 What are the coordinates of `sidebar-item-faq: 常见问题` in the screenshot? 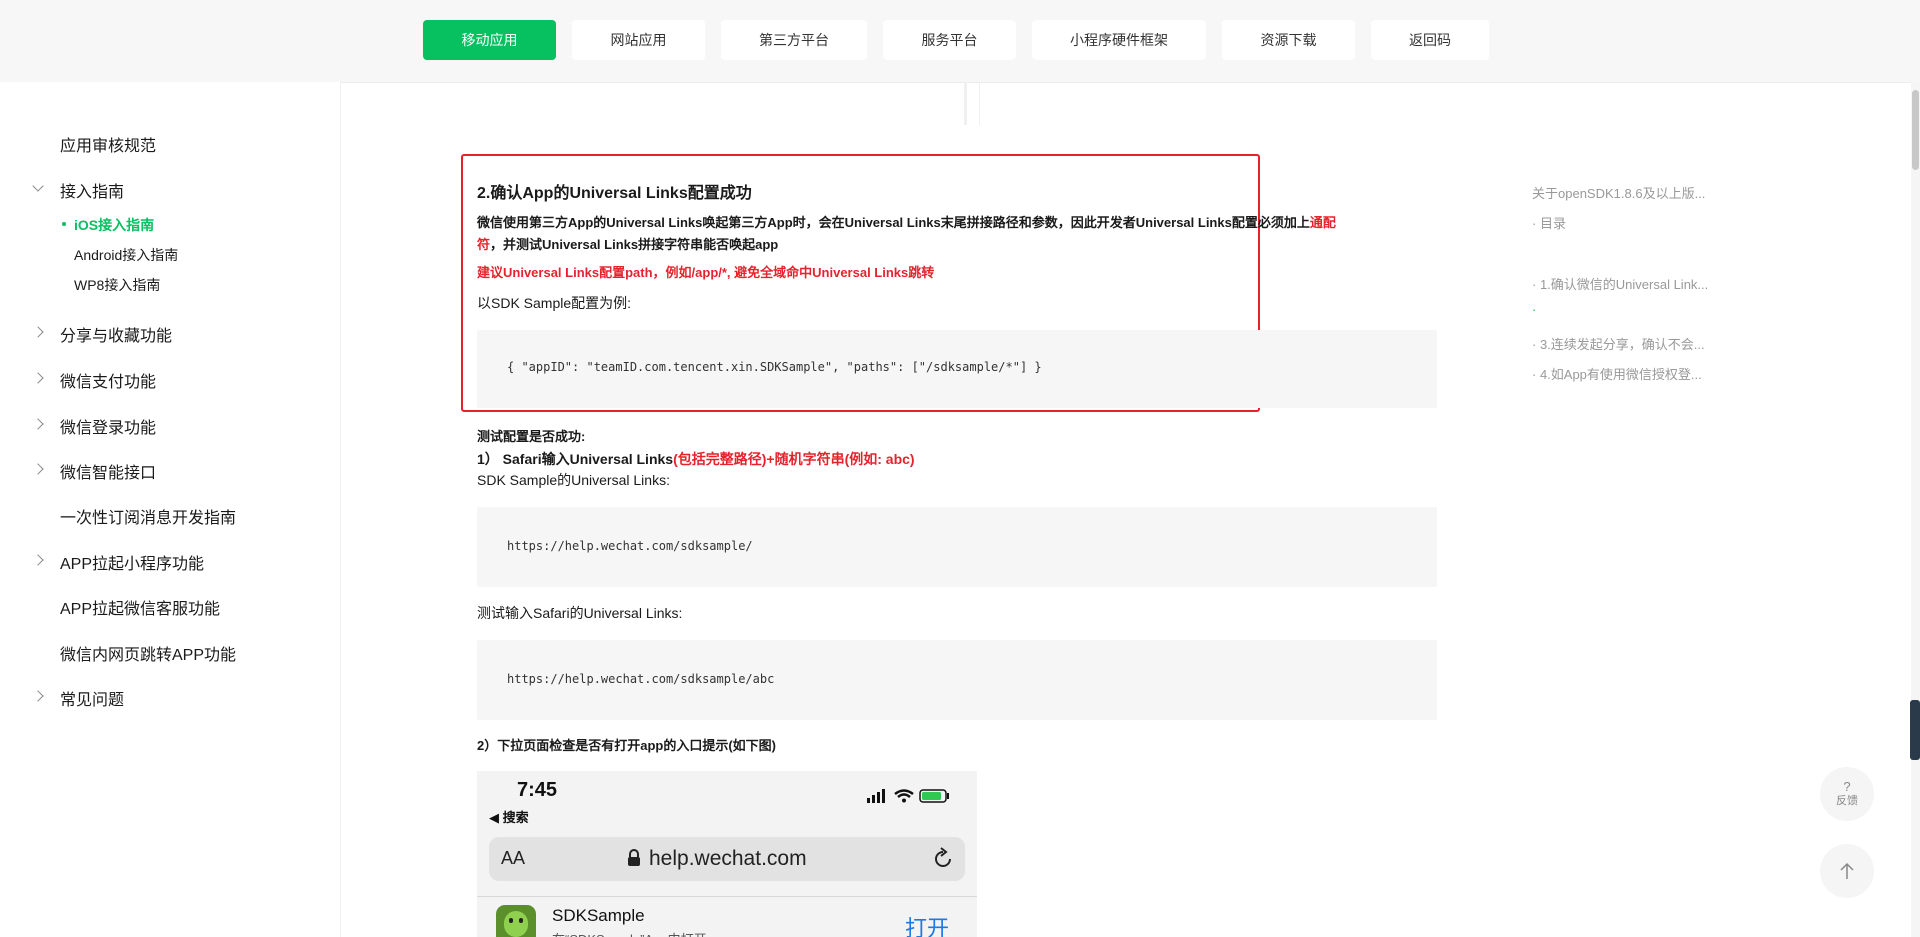 It's located at (92, 698).